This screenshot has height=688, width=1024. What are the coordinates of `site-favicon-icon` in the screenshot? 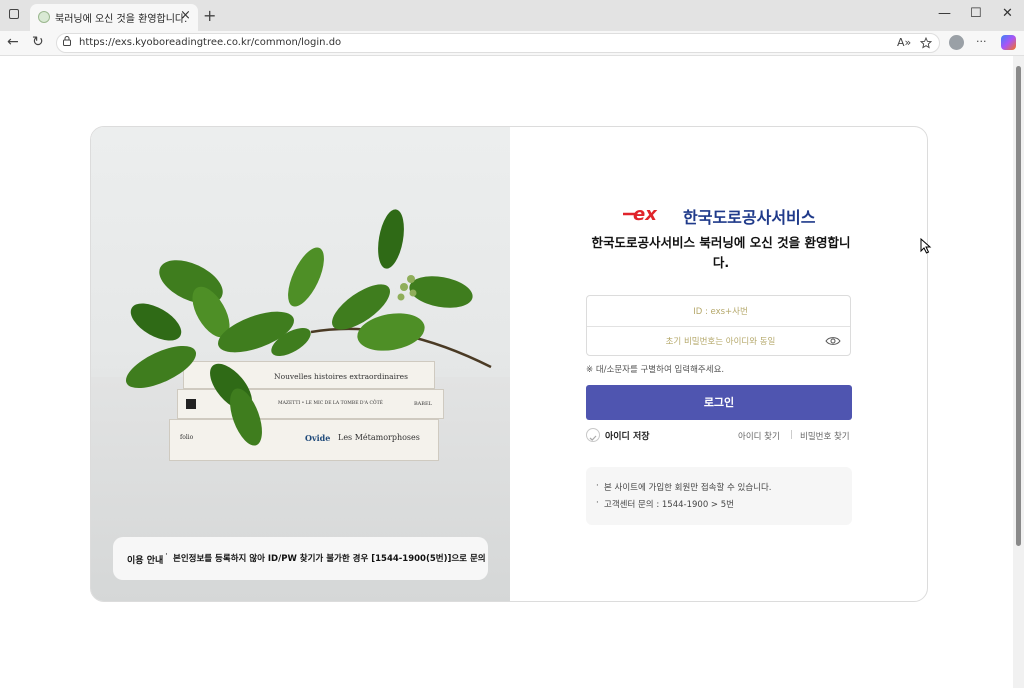 It's located at (44, 17).